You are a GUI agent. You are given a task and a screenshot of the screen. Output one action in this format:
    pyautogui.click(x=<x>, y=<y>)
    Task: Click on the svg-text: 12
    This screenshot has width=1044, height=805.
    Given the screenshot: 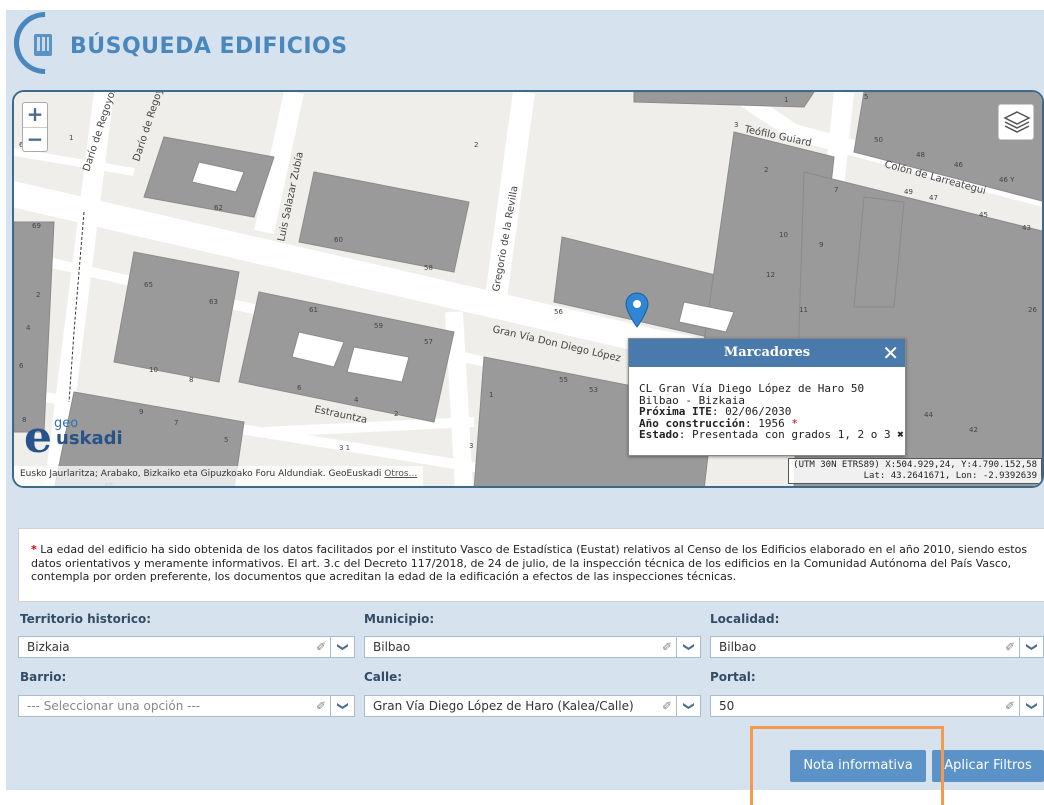 What is the action you would take?
    pyautogui.click(x=770, y=275)
    